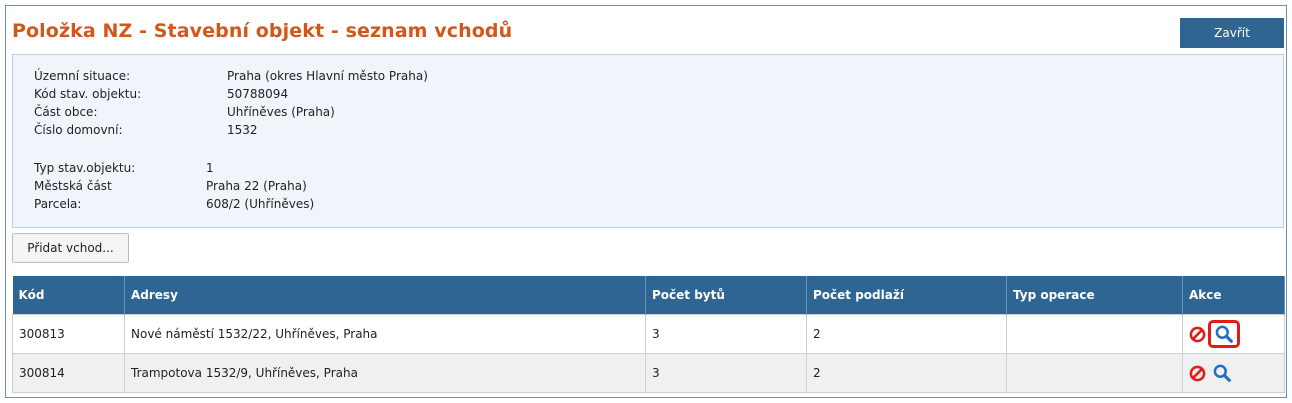 This screenshot has width=1292, height=403. What do you see at coordinates (906, 295) in the screenshot?
I see `column-header-pocet-podlazi: Počet podlaží` at bounding box center [906, 295].